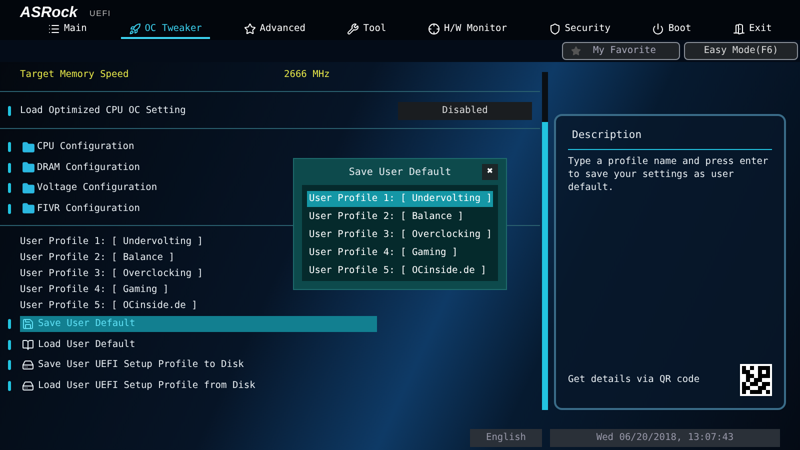 The height and width of the screenshot is (450, 800). I want to click on profile-label: User Profile 3: [ Overclocking ], so click(112, 273).